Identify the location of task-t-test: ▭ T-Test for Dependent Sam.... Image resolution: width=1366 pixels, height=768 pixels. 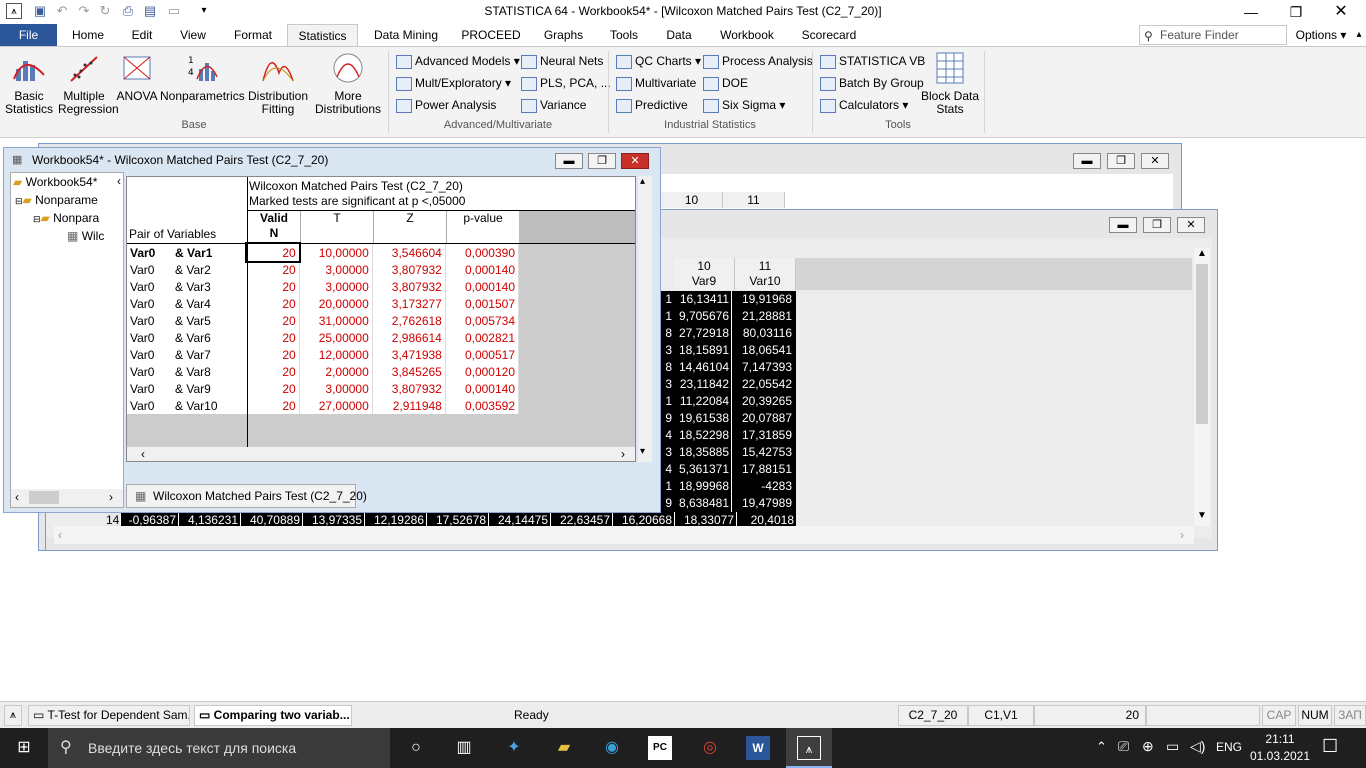
(109, 715).